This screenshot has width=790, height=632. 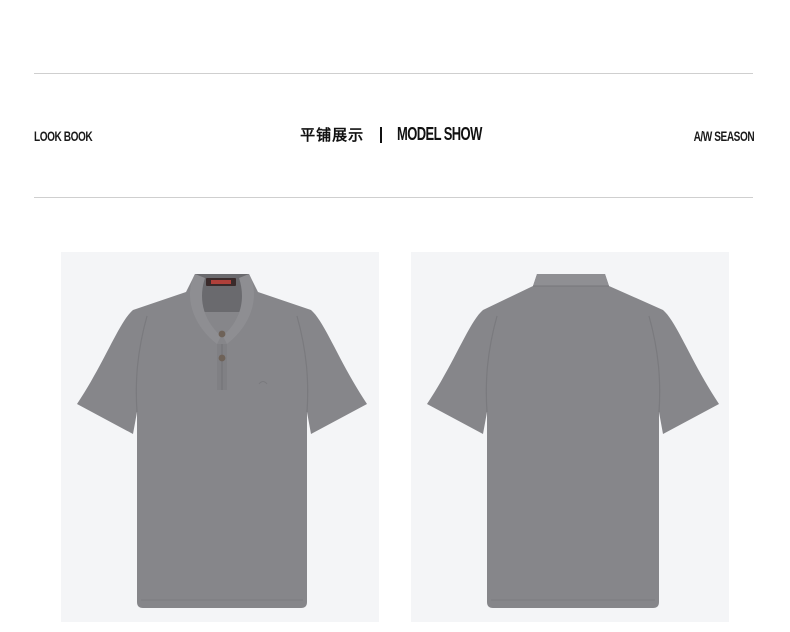 I want to click on title-separator, so click(x=381, y=134).